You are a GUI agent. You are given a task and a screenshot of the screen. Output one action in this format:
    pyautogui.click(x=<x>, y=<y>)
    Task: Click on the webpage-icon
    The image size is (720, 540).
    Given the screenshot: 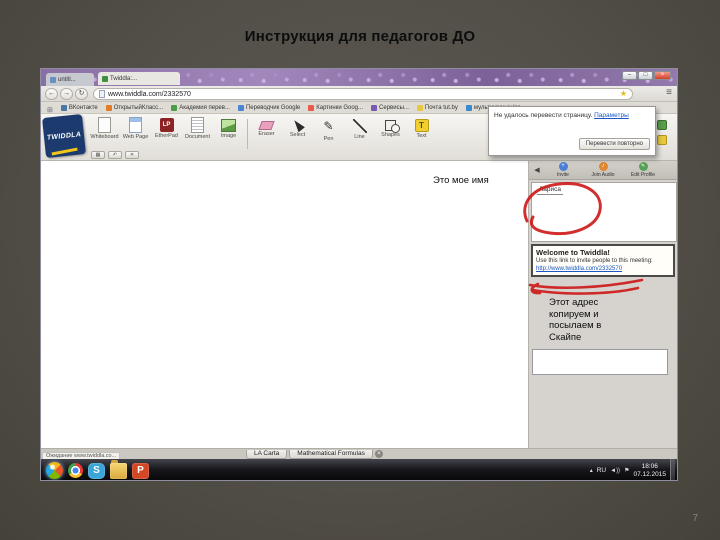 What is the action you would take?
    pyautogui.click(x=135, y=125)
    